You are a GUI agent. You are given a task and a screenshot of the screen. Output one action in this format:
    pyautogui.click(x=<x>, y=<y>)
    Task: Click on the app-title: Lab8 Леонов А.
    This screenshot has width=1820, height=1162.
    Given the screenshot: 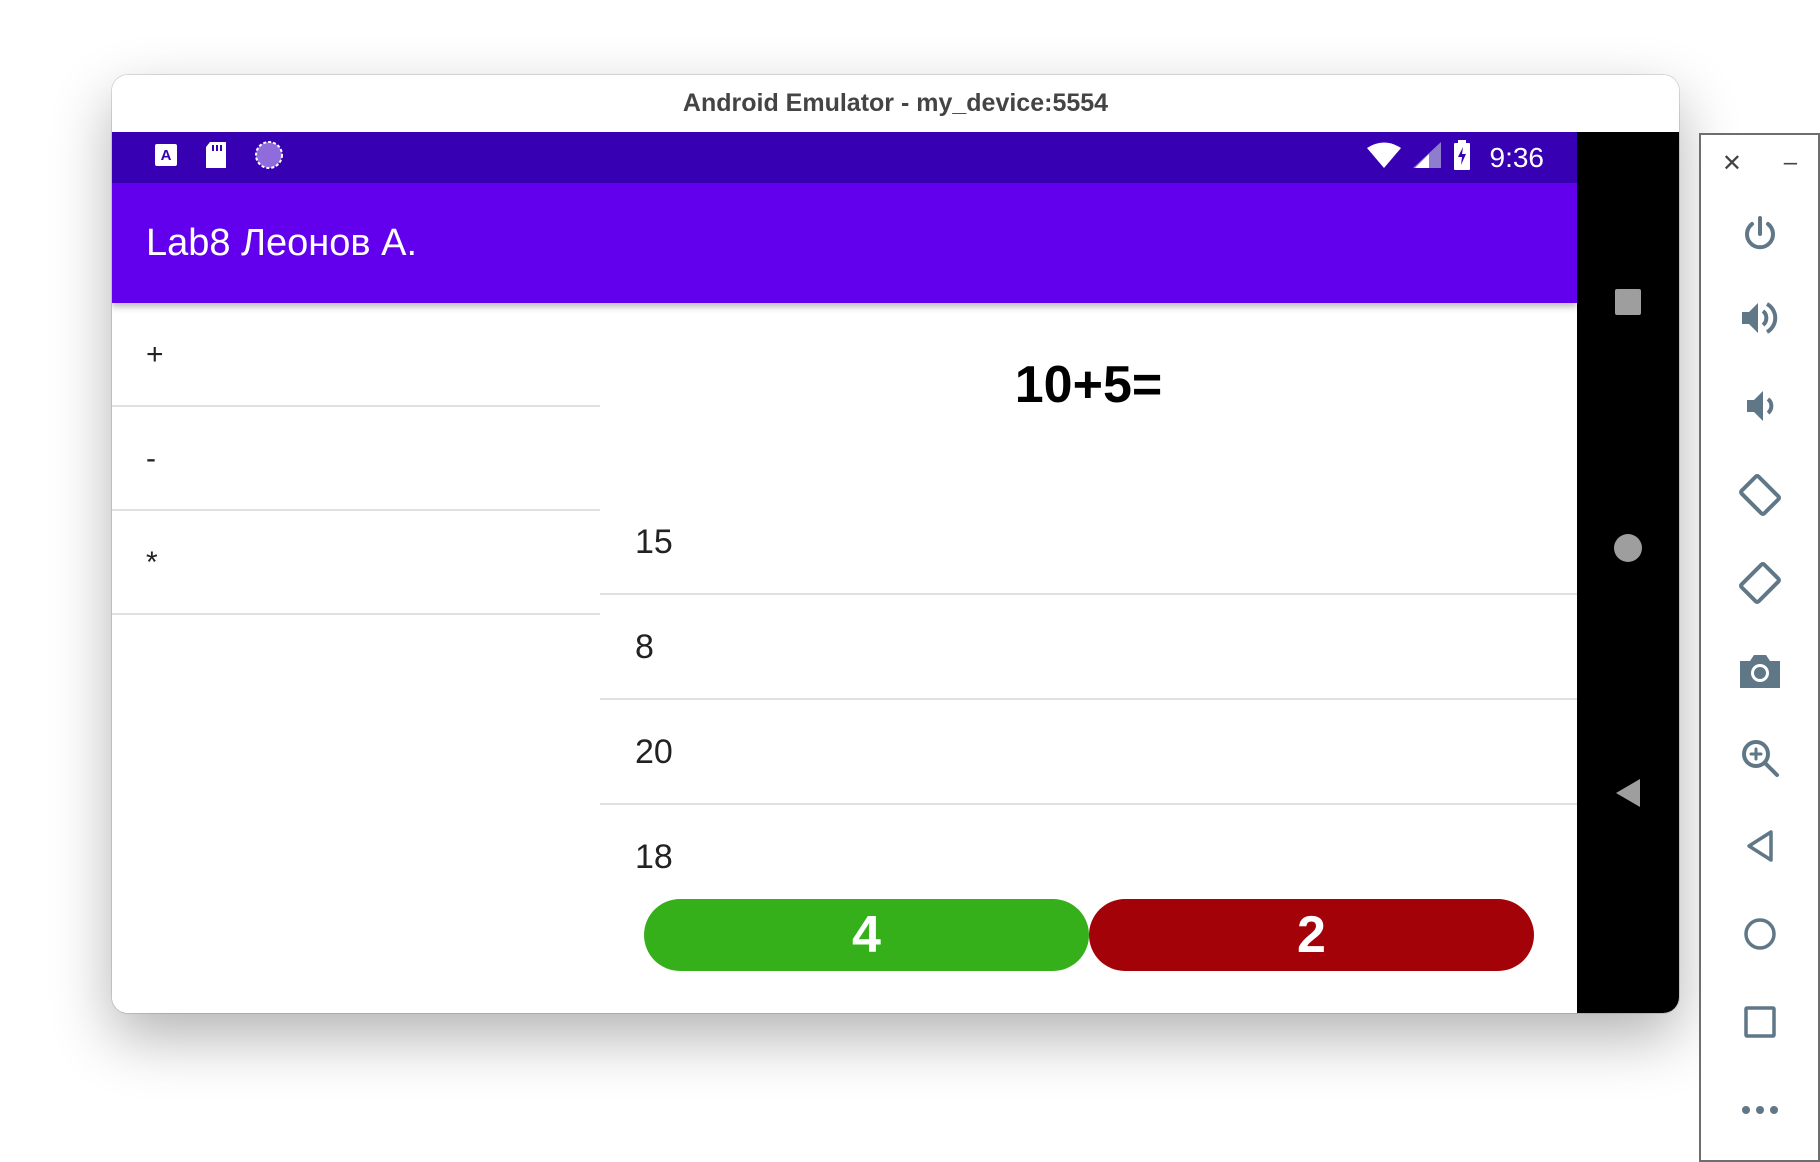 What is the action you would take?
    pyautogui.click(x=282, y=243)
    